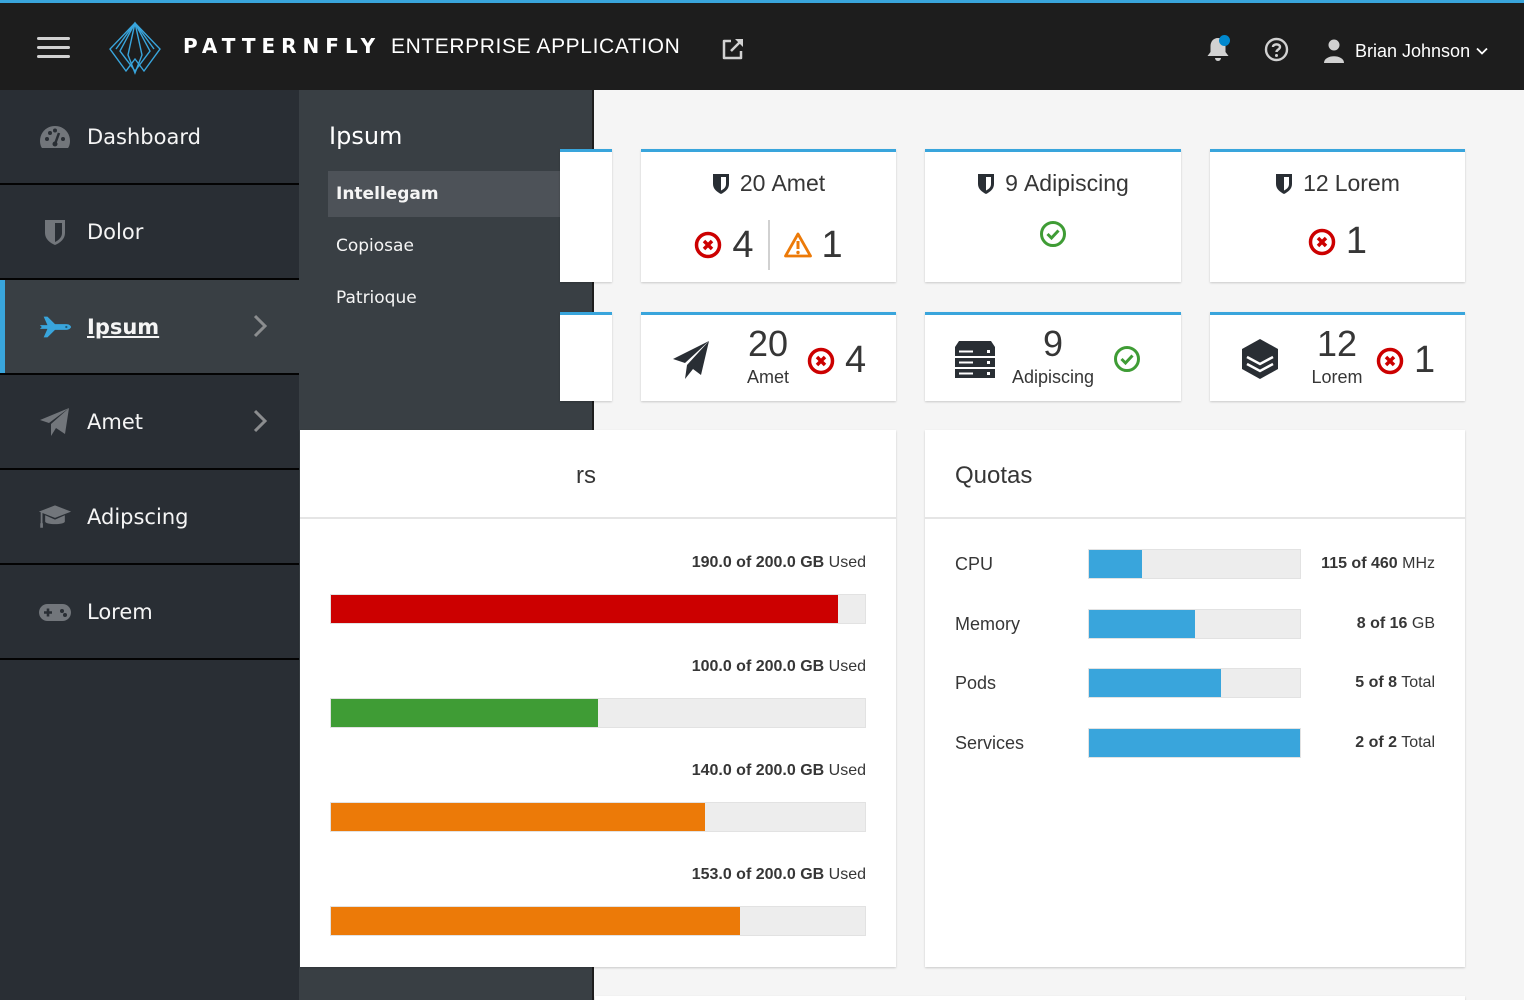 The width and height of the screenshot is (1524, 1000). What do you see at coordinates (758, 770) in the screenshot?
I see `utilization-amount: 140.0 of 200.0 GB` at bounding box center [758, 770].